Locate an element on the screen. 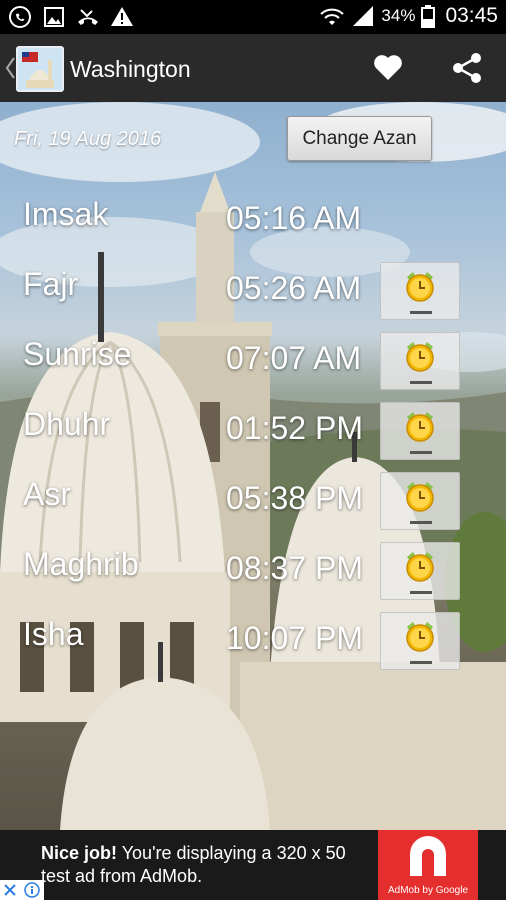 The width and height of the screenshot is (506, 900). share-icon is located at coordinates (467, 68).